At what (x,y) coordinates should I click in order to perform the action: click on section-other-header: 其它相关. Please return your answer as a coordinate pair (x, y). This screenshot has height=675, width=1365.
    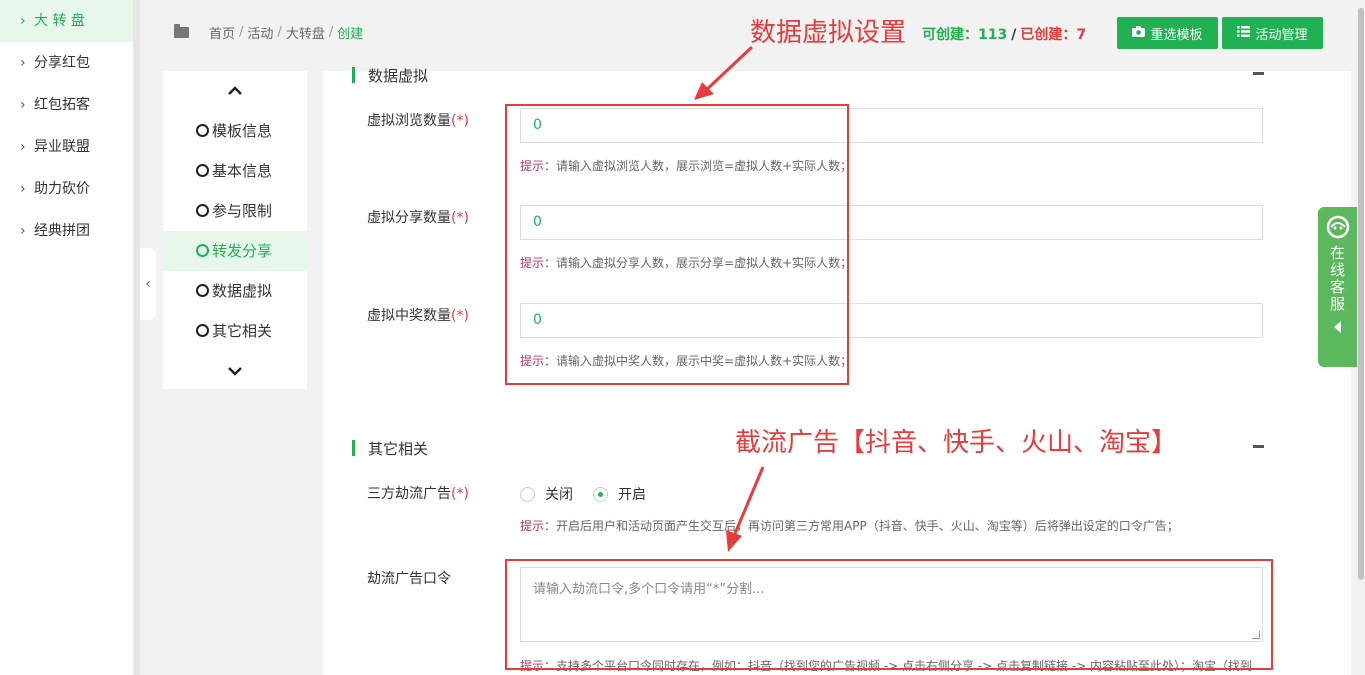
    Looking at the image, I should click on (390, 448).